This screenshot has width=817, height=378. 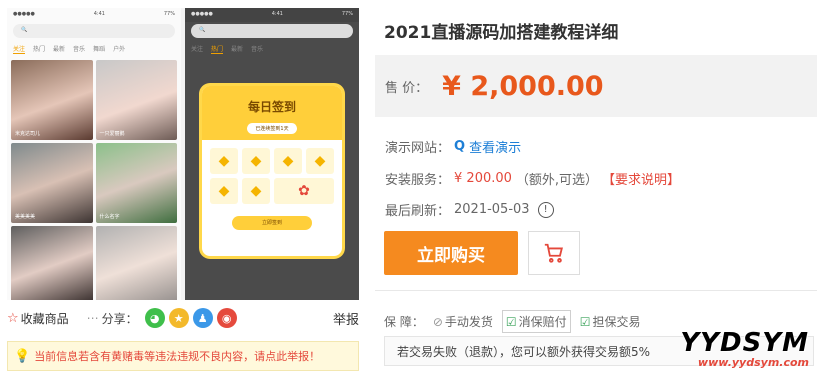 I want to click on guarantee-item: ☑ 消保赔付, so click(x=536, y=321).